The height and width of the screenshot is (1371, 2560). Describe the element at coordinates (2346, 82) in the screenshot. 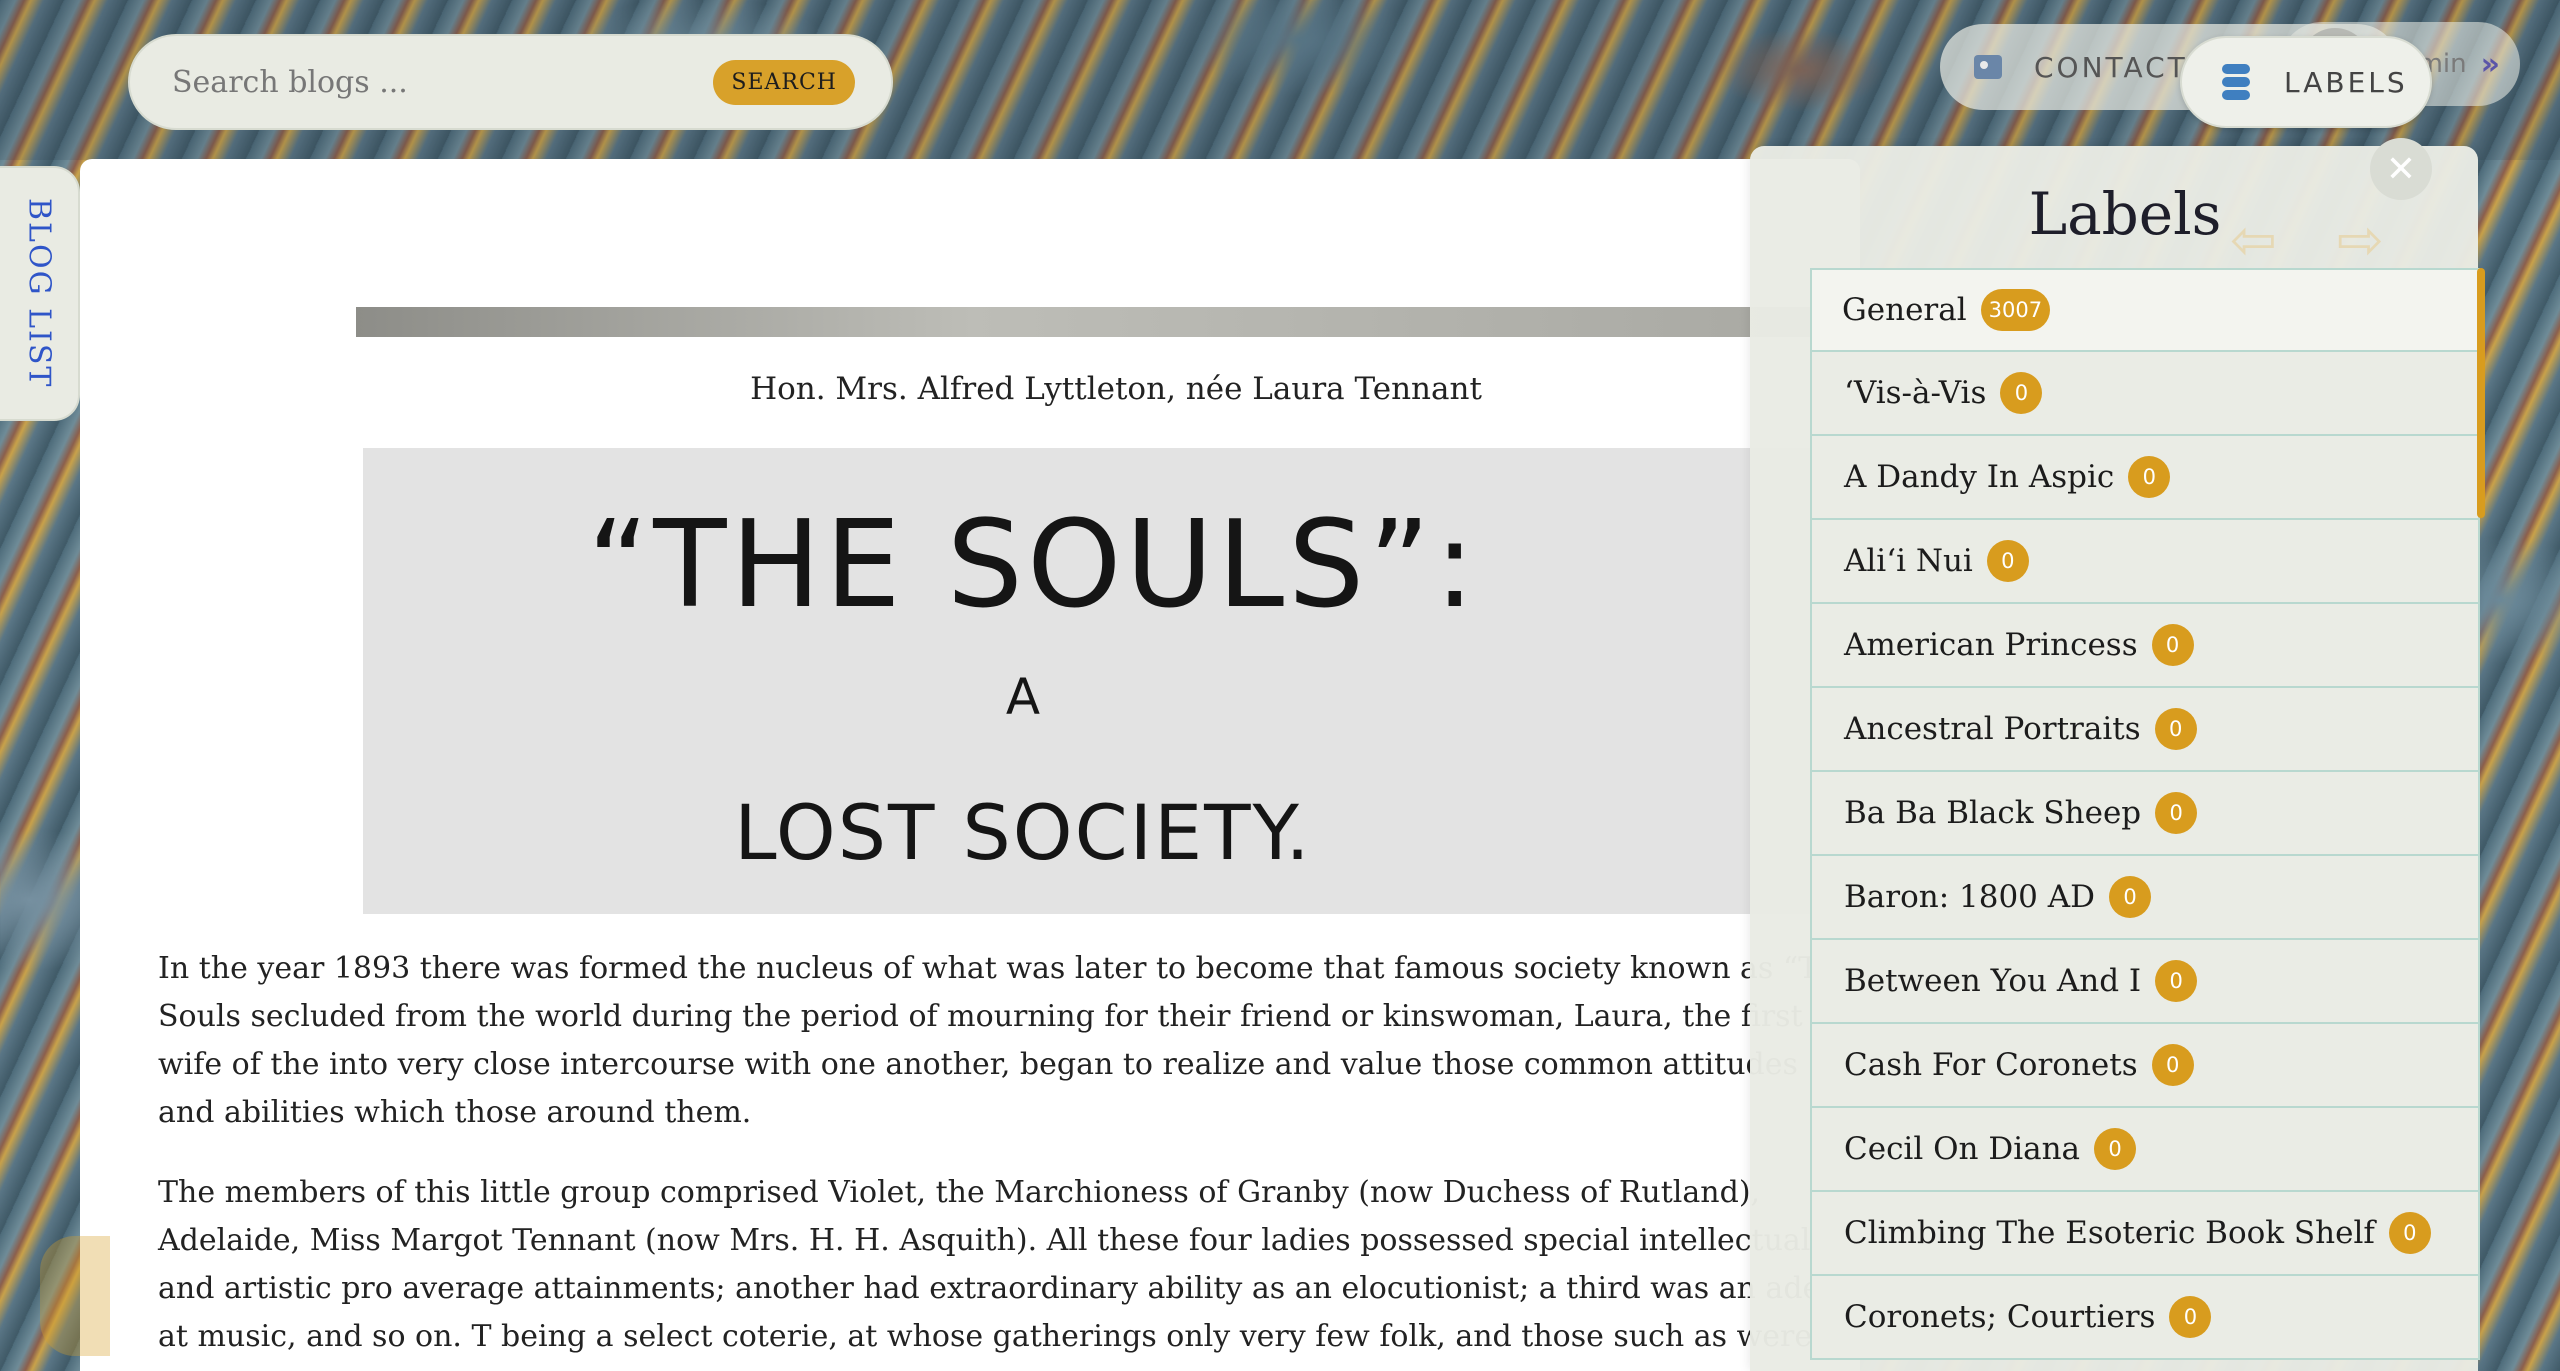

I see `labels-label: LABELS` at that location.